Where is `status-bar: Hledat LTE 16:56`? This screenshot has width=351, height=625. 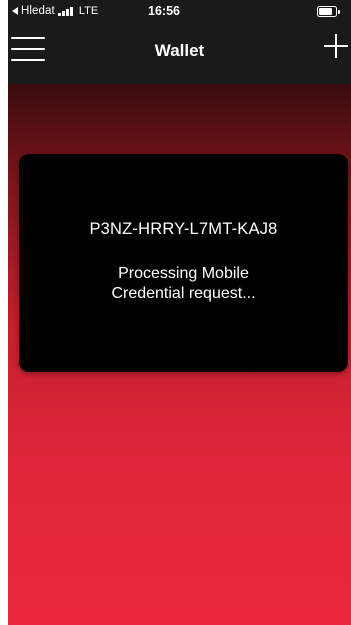 status-bar: Hledat LTE 16:56 is located at coordinates (179, 11).